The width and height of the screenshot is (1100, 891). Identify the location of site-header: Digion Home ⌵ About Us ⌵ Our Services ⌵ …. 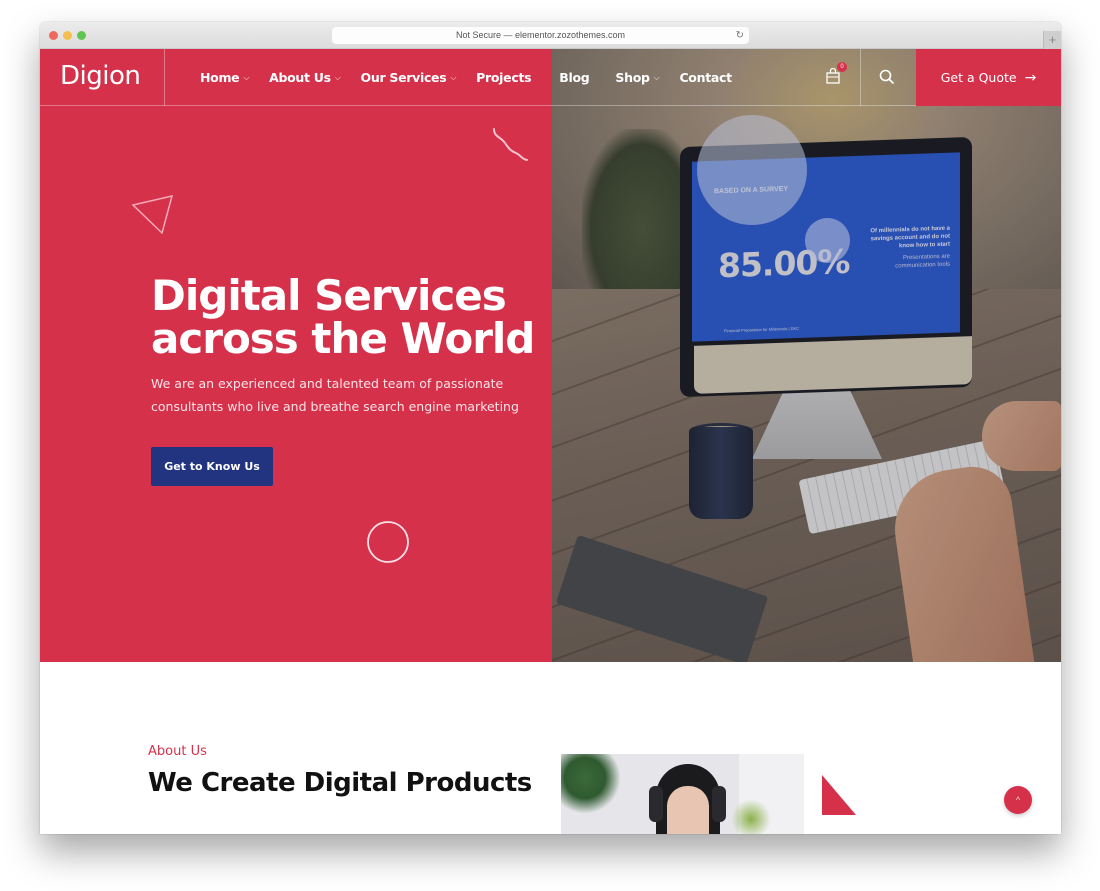
(550, 77).